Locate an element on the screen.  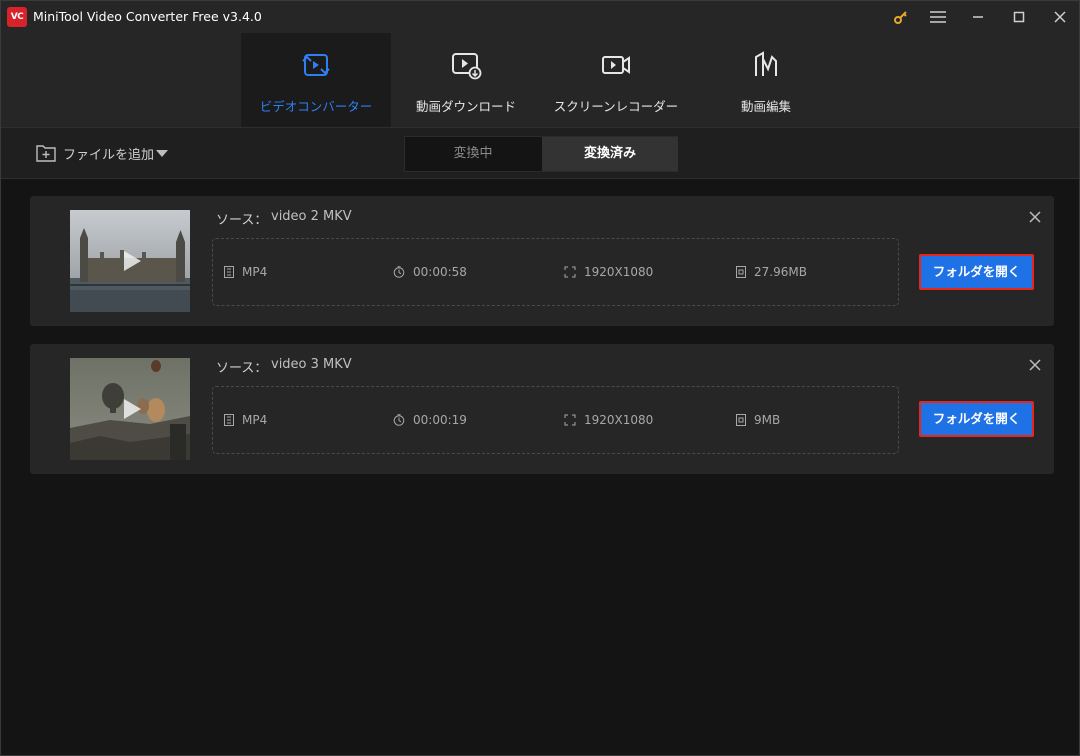
video-edit-icon is located at coordinates (766, 63).